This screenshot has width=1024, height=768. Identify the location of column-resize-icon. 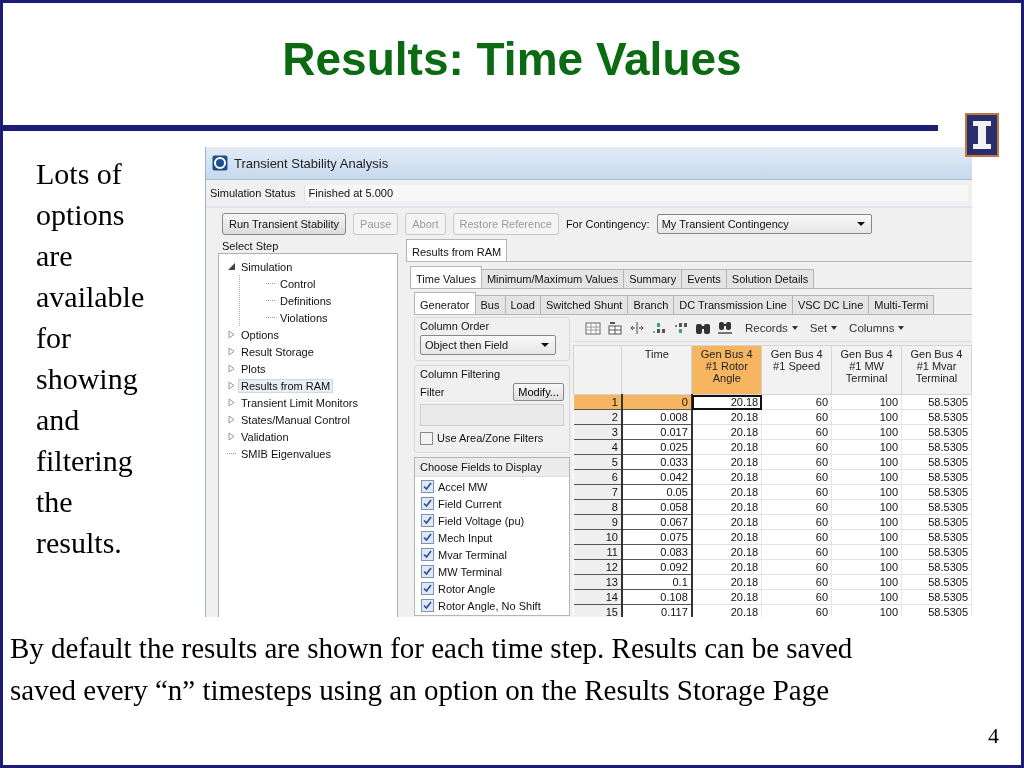
(637, 328).